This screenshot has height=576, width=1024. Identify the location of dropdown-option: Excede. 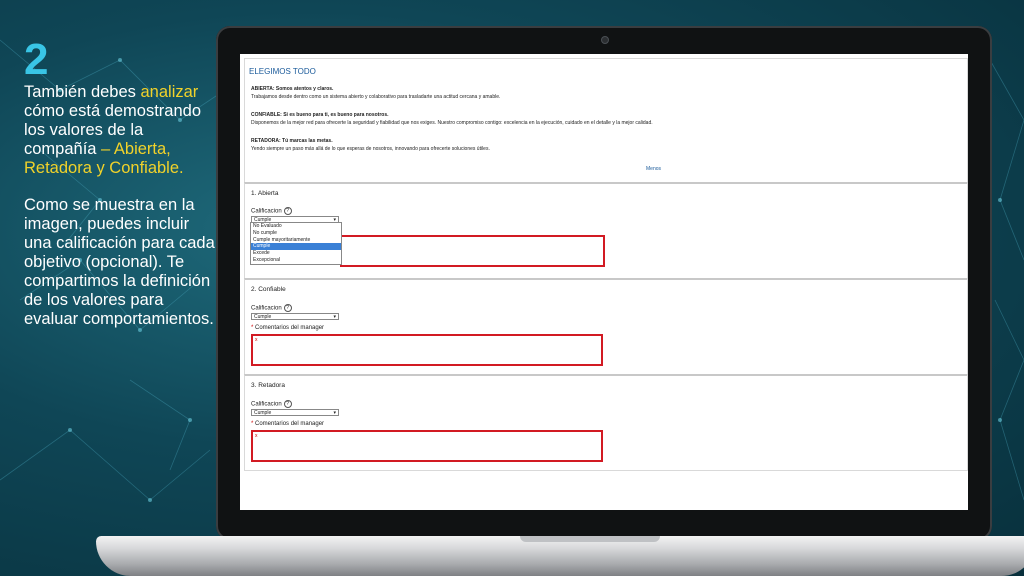
(296, 253).